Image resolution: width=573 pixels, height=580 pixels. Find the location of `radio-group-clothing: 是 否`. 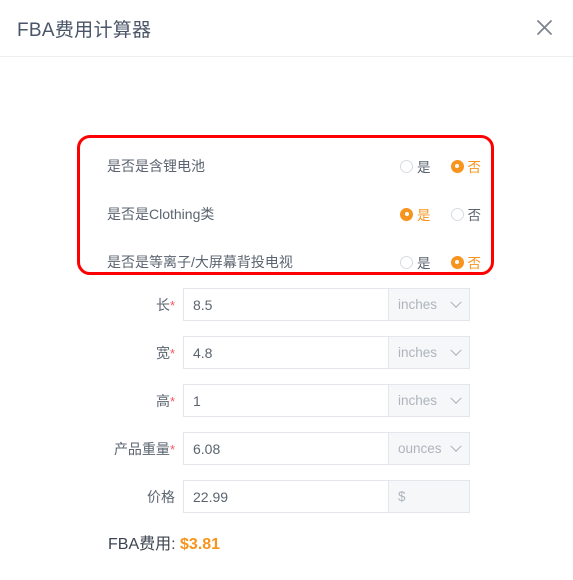

radio-group-clothing: 是 否 is located at coordinates (440, 214).